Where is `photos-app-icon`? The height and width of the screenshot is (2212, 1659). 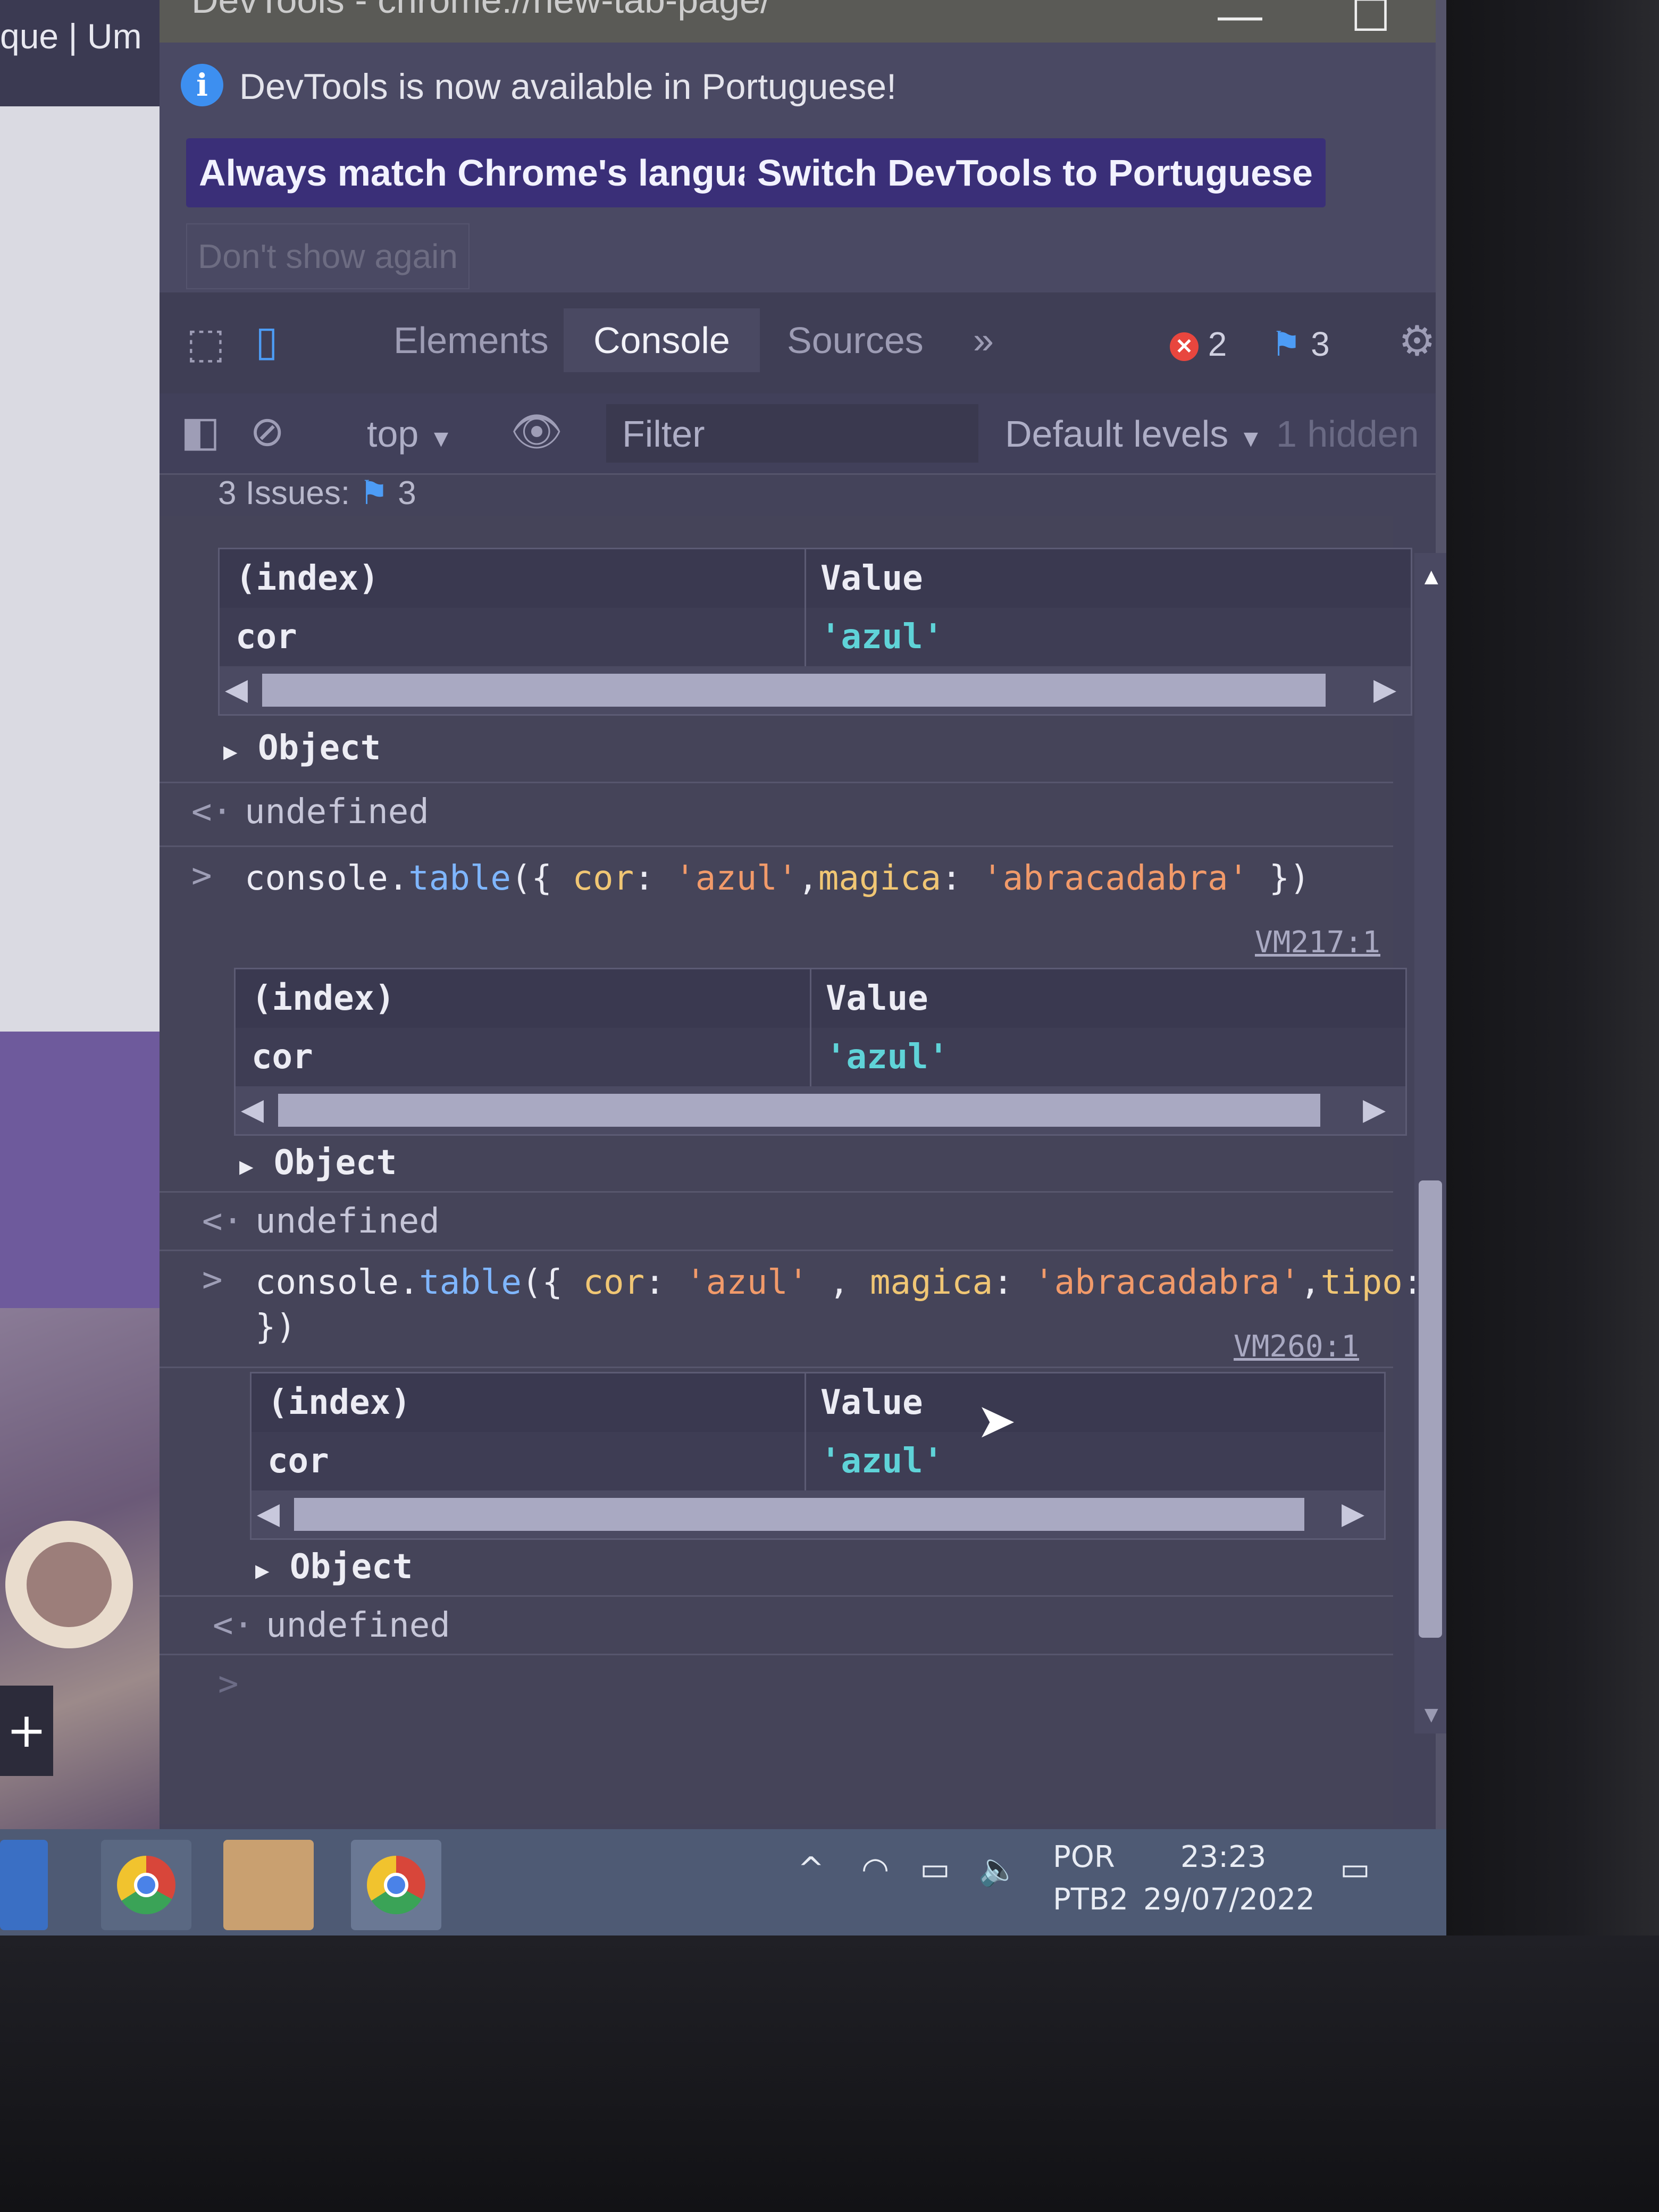 photos-app-icon is located at coordinates (268, 1885).